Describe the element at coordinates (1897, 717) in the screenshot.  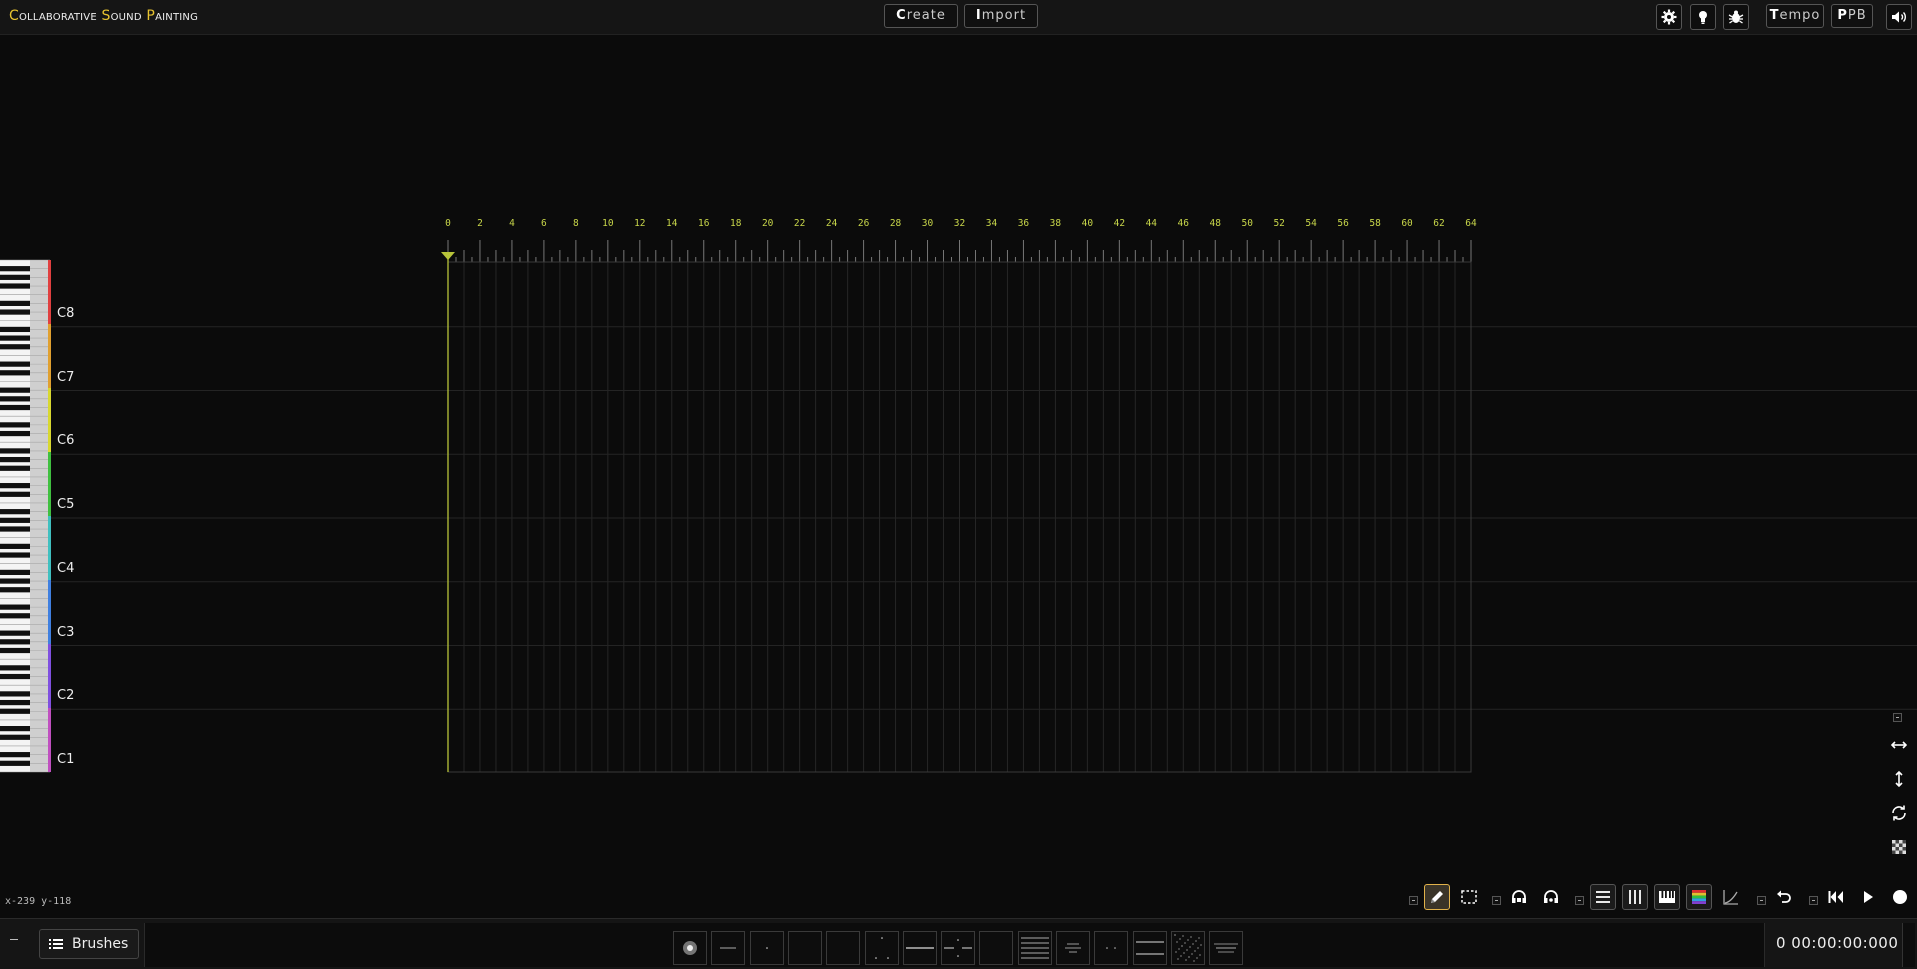
I see `side-tools-collapse-button` at that location.